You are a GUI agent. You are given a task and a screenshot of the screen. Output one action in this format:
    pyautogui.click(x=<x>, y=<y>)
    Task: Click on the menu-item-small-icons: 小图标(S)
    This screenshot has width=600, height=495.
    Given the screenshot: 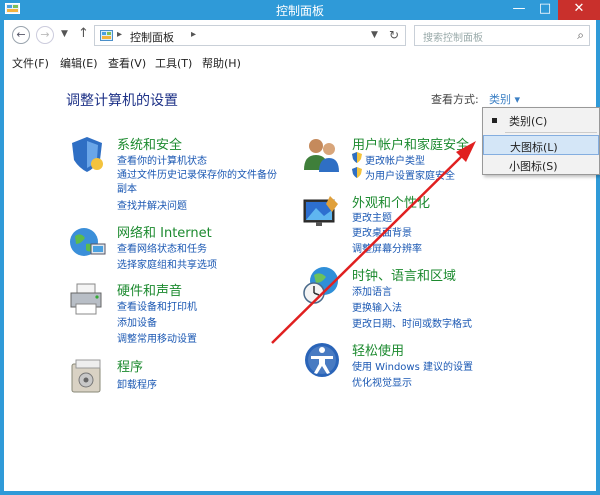 What is the action you would take?
    pyautogui.click(x=541, y=165)
    